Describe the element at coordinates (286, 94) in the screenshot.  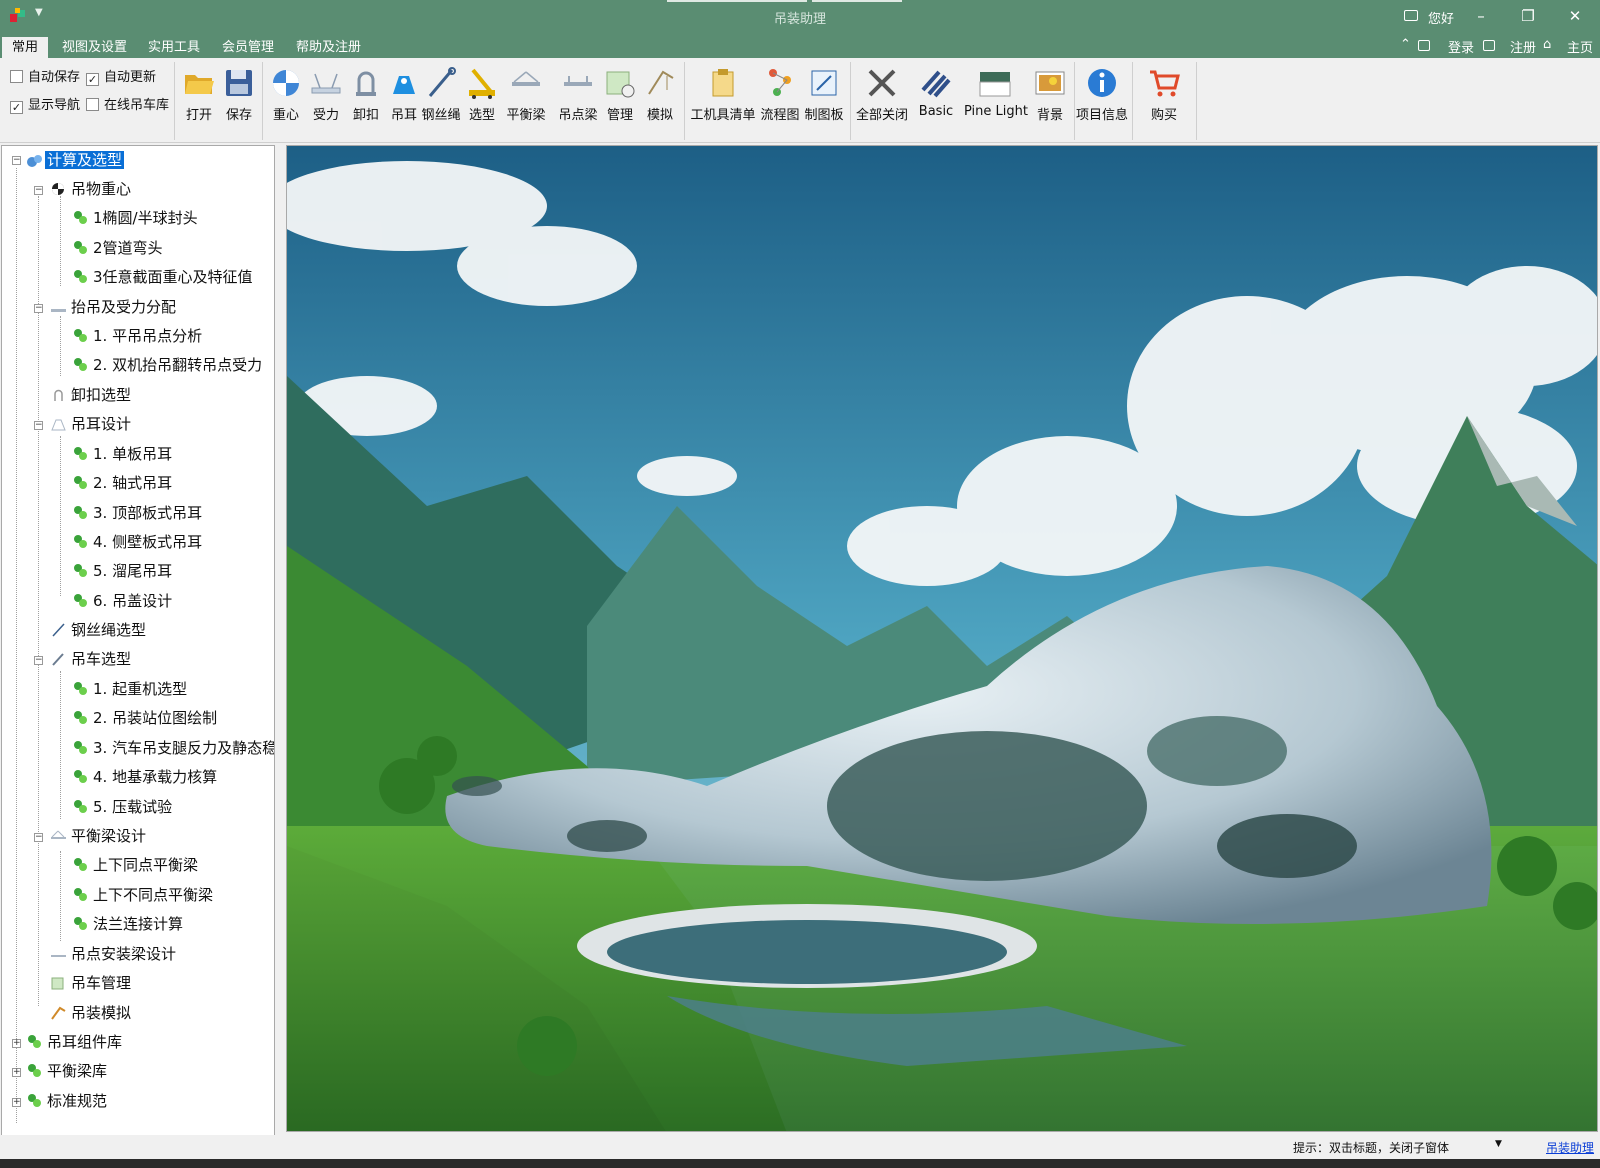
I see `center-of-gravity-button: 重心` at that location.